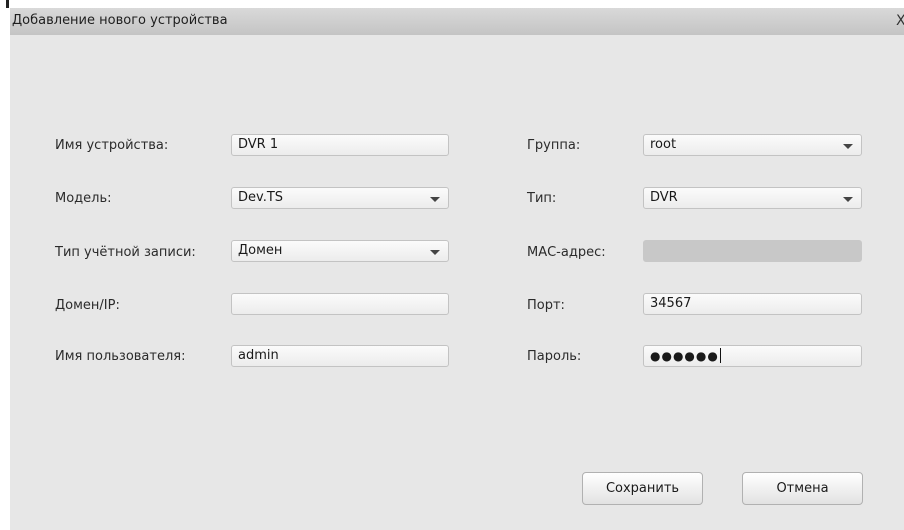 This screenshot has height=530, width=904. Describe the element at coordinates (663, 144) in the screenshot. I see `group-value: root` at that location.